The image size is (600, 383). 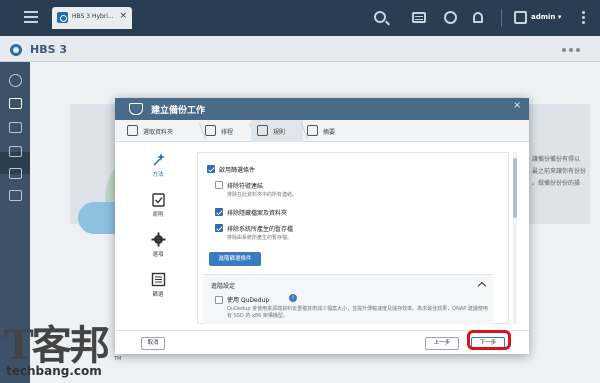 I want to click on method-icon, so click(x=159, y=159).